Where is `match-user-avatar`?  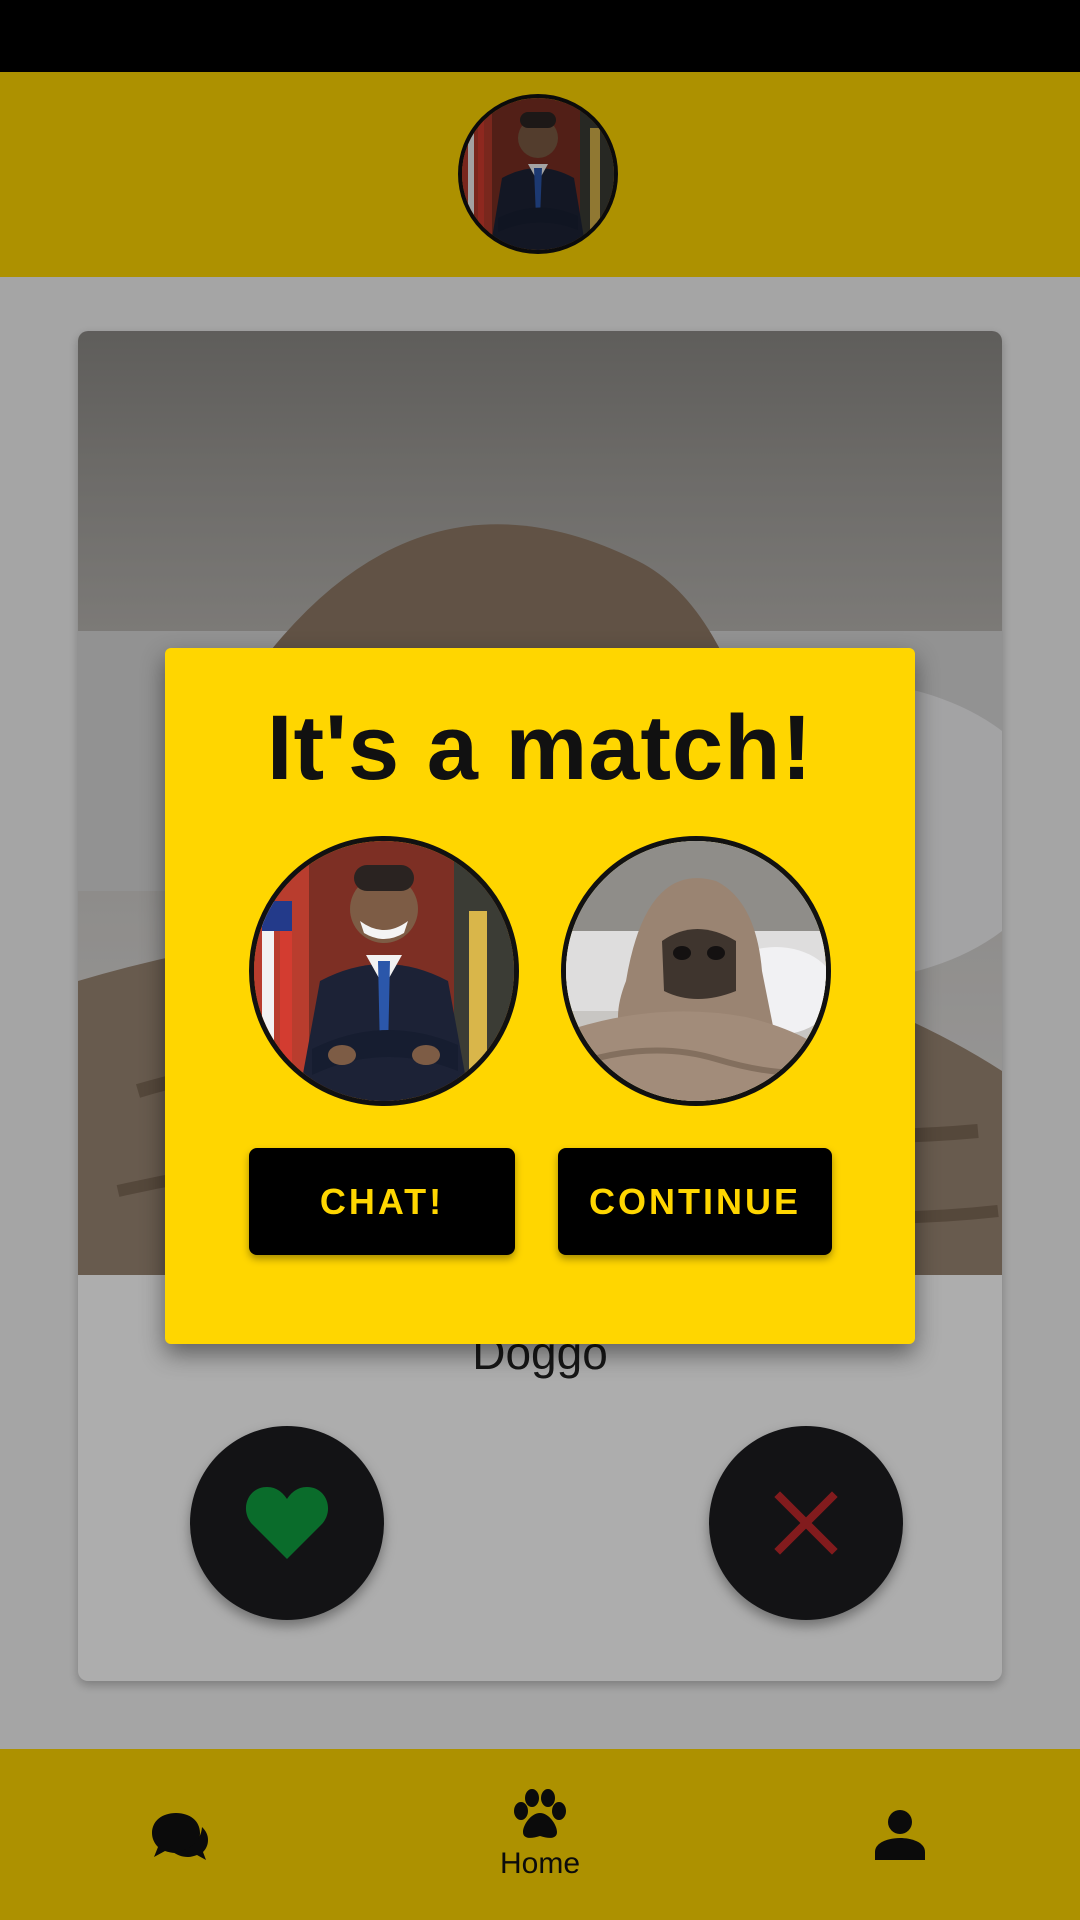
match-user-avatar is located at coordinates (384, 971).